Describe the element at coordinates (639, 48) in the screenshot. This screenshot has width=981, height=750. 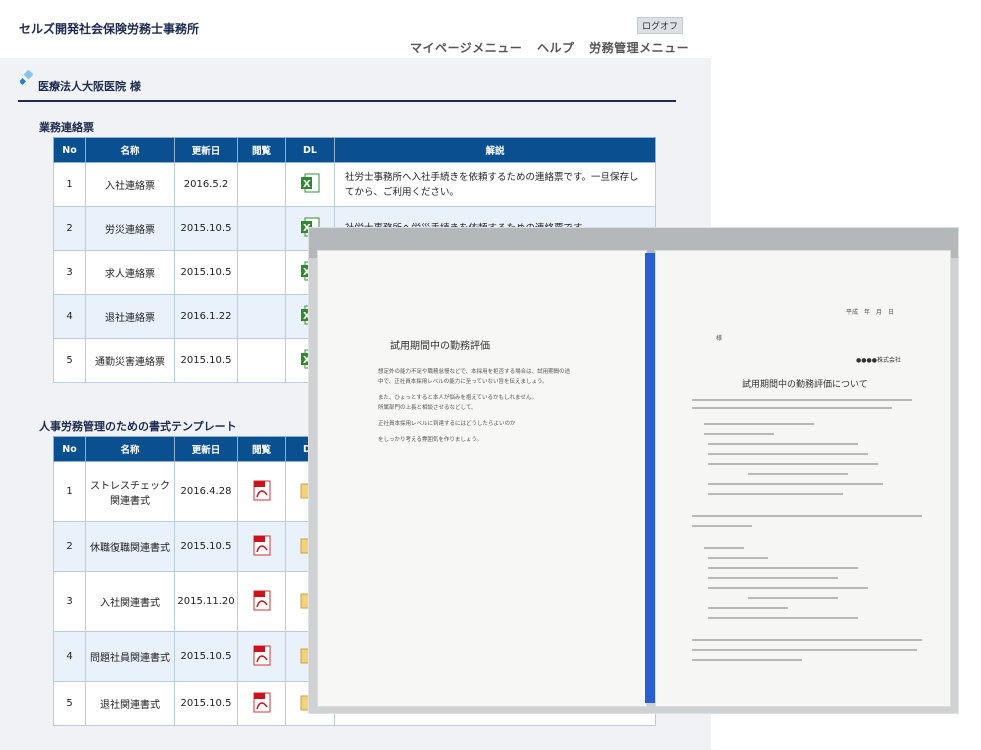
I see `nav-labor-menu: 労務管理メニュー` at that location.